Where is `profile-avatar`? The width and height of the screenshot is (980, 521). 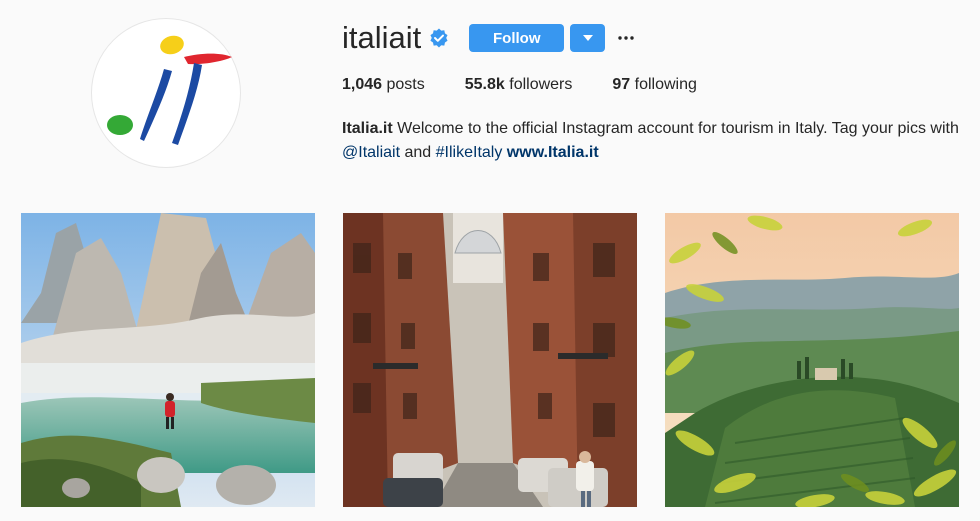
profile-avatar is located at coordinates (166, 93).